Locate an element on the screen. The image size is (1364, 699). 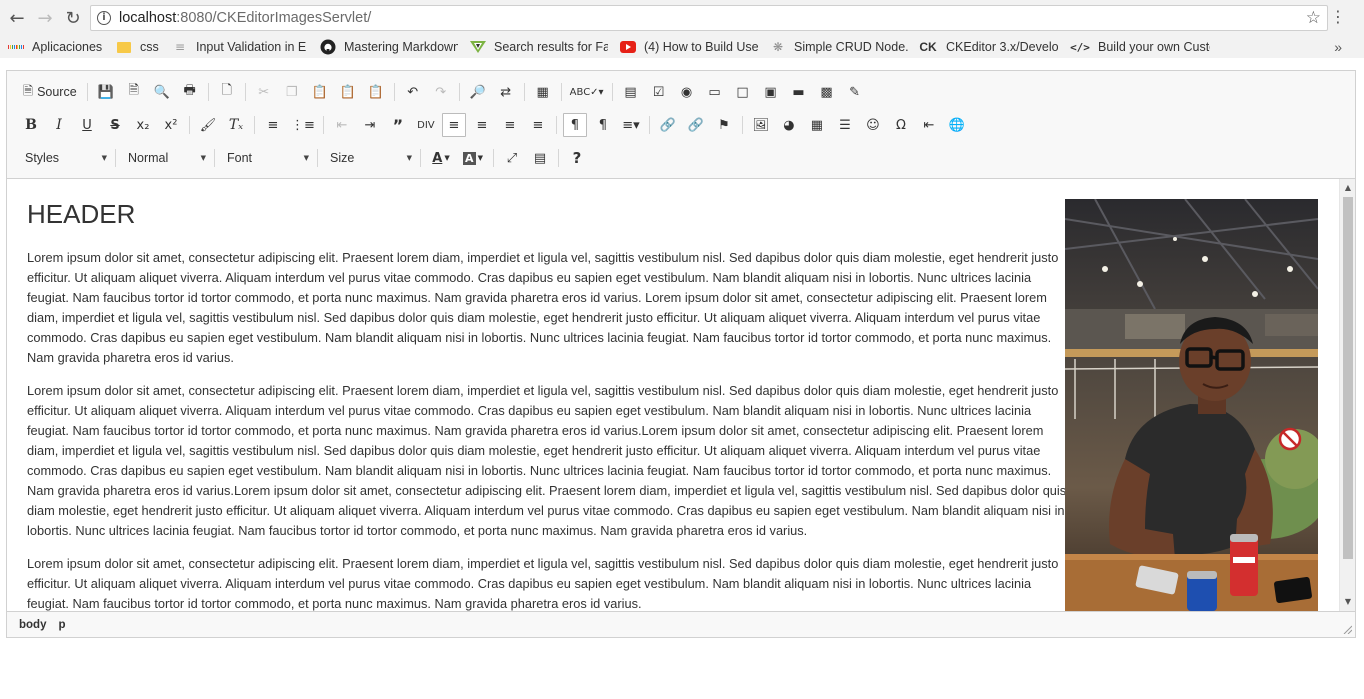
templates-icon: 🗋 is located at coordinates (227, 92).